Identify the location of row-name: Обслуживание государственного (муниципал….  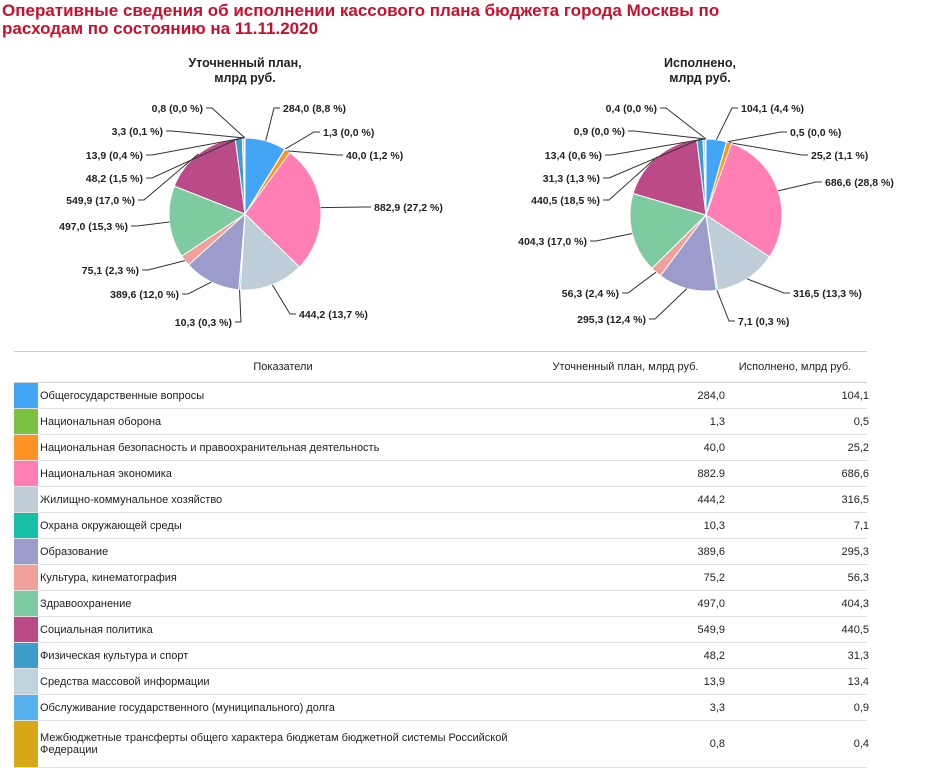
(284, 708).